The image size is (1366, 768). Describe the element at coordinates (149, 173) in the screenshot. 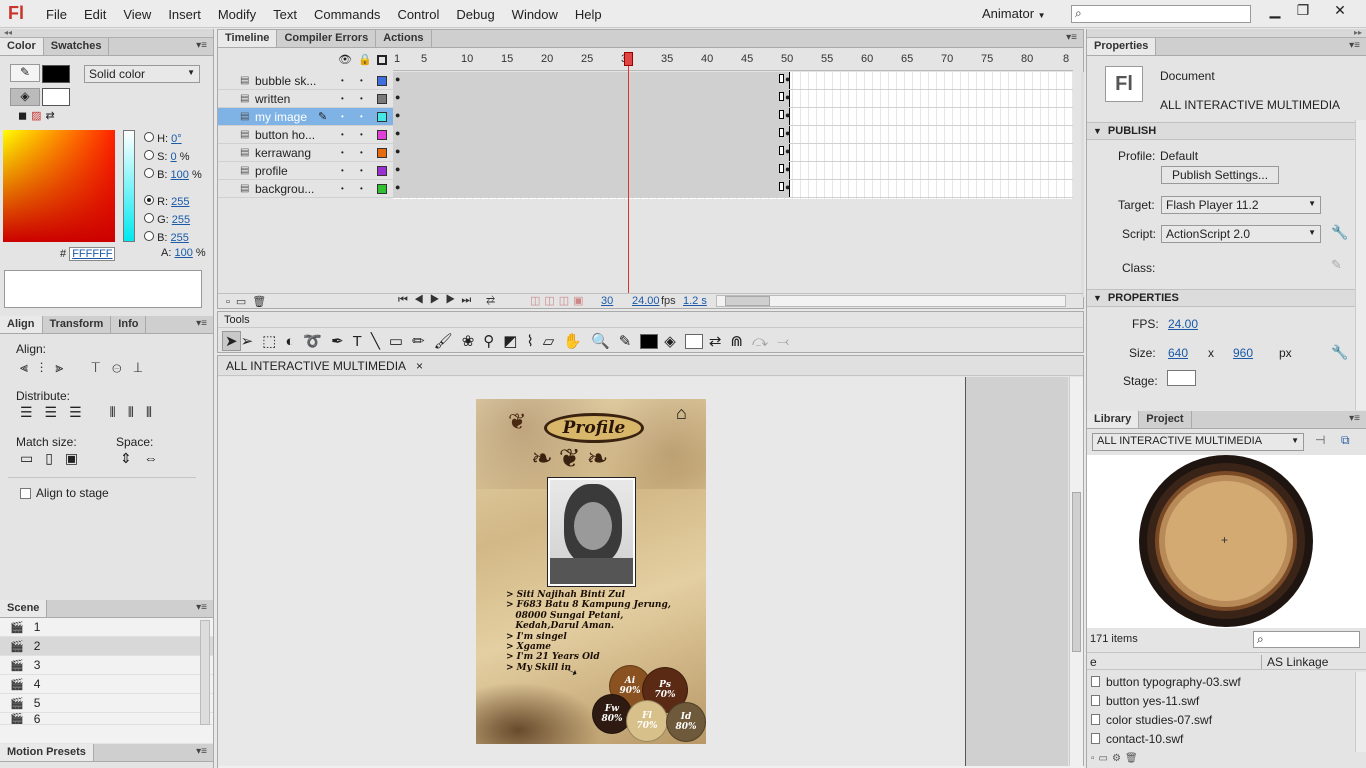

I see `b-radio` at that location.